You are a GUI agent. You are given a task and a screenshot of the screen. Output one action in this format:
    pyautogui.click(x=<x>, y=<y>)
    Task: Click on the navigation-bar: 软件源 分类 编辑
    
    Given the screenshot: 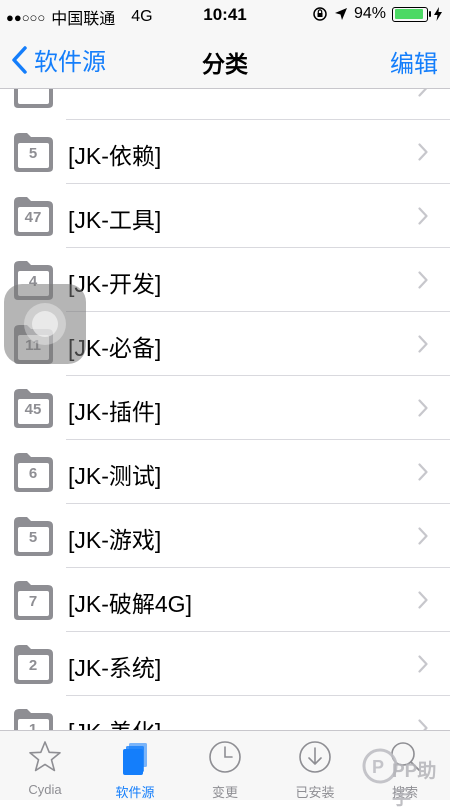 What is the action you would take?
    pyautogui.click(x=225, y=59)
    